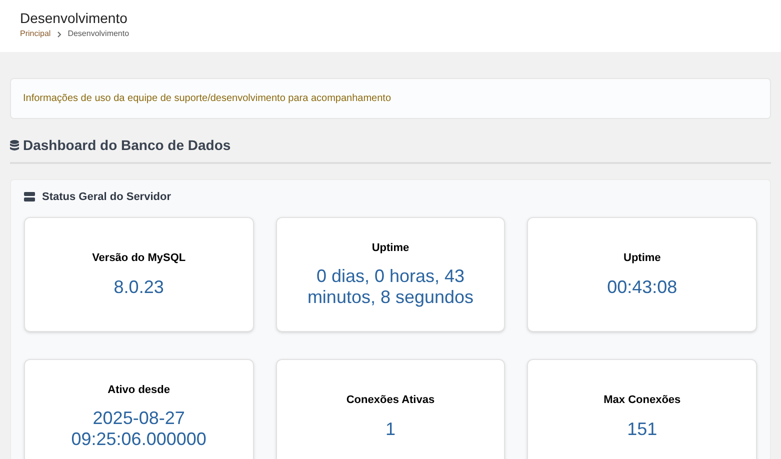  Describe the element at coordinates (642, 400) in the screenshot. I see `stat-label: Max Conexões` at that location.